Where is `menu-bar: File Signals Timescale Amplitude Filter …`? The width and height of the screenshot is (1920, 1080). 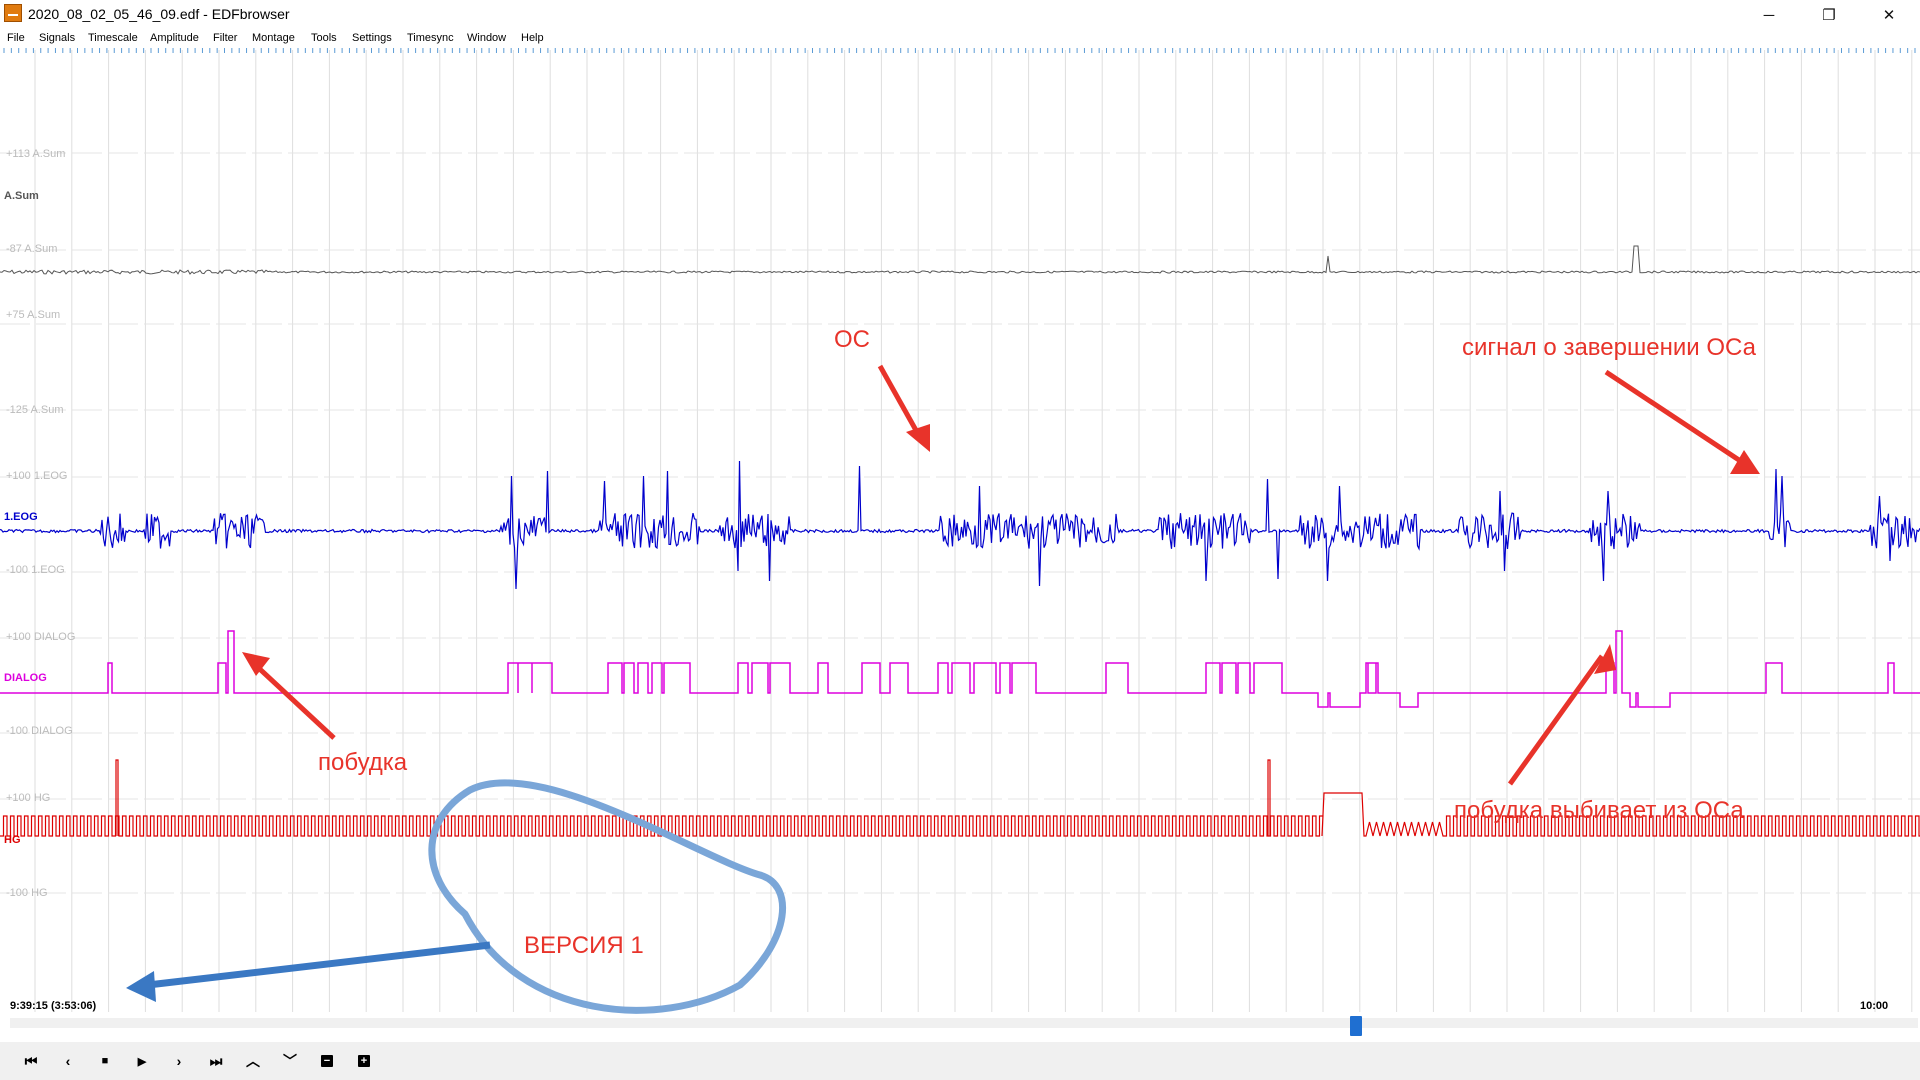
menu-bar: File Signals Timescale Amplitude Filter … is located at coordinates (960, 39).